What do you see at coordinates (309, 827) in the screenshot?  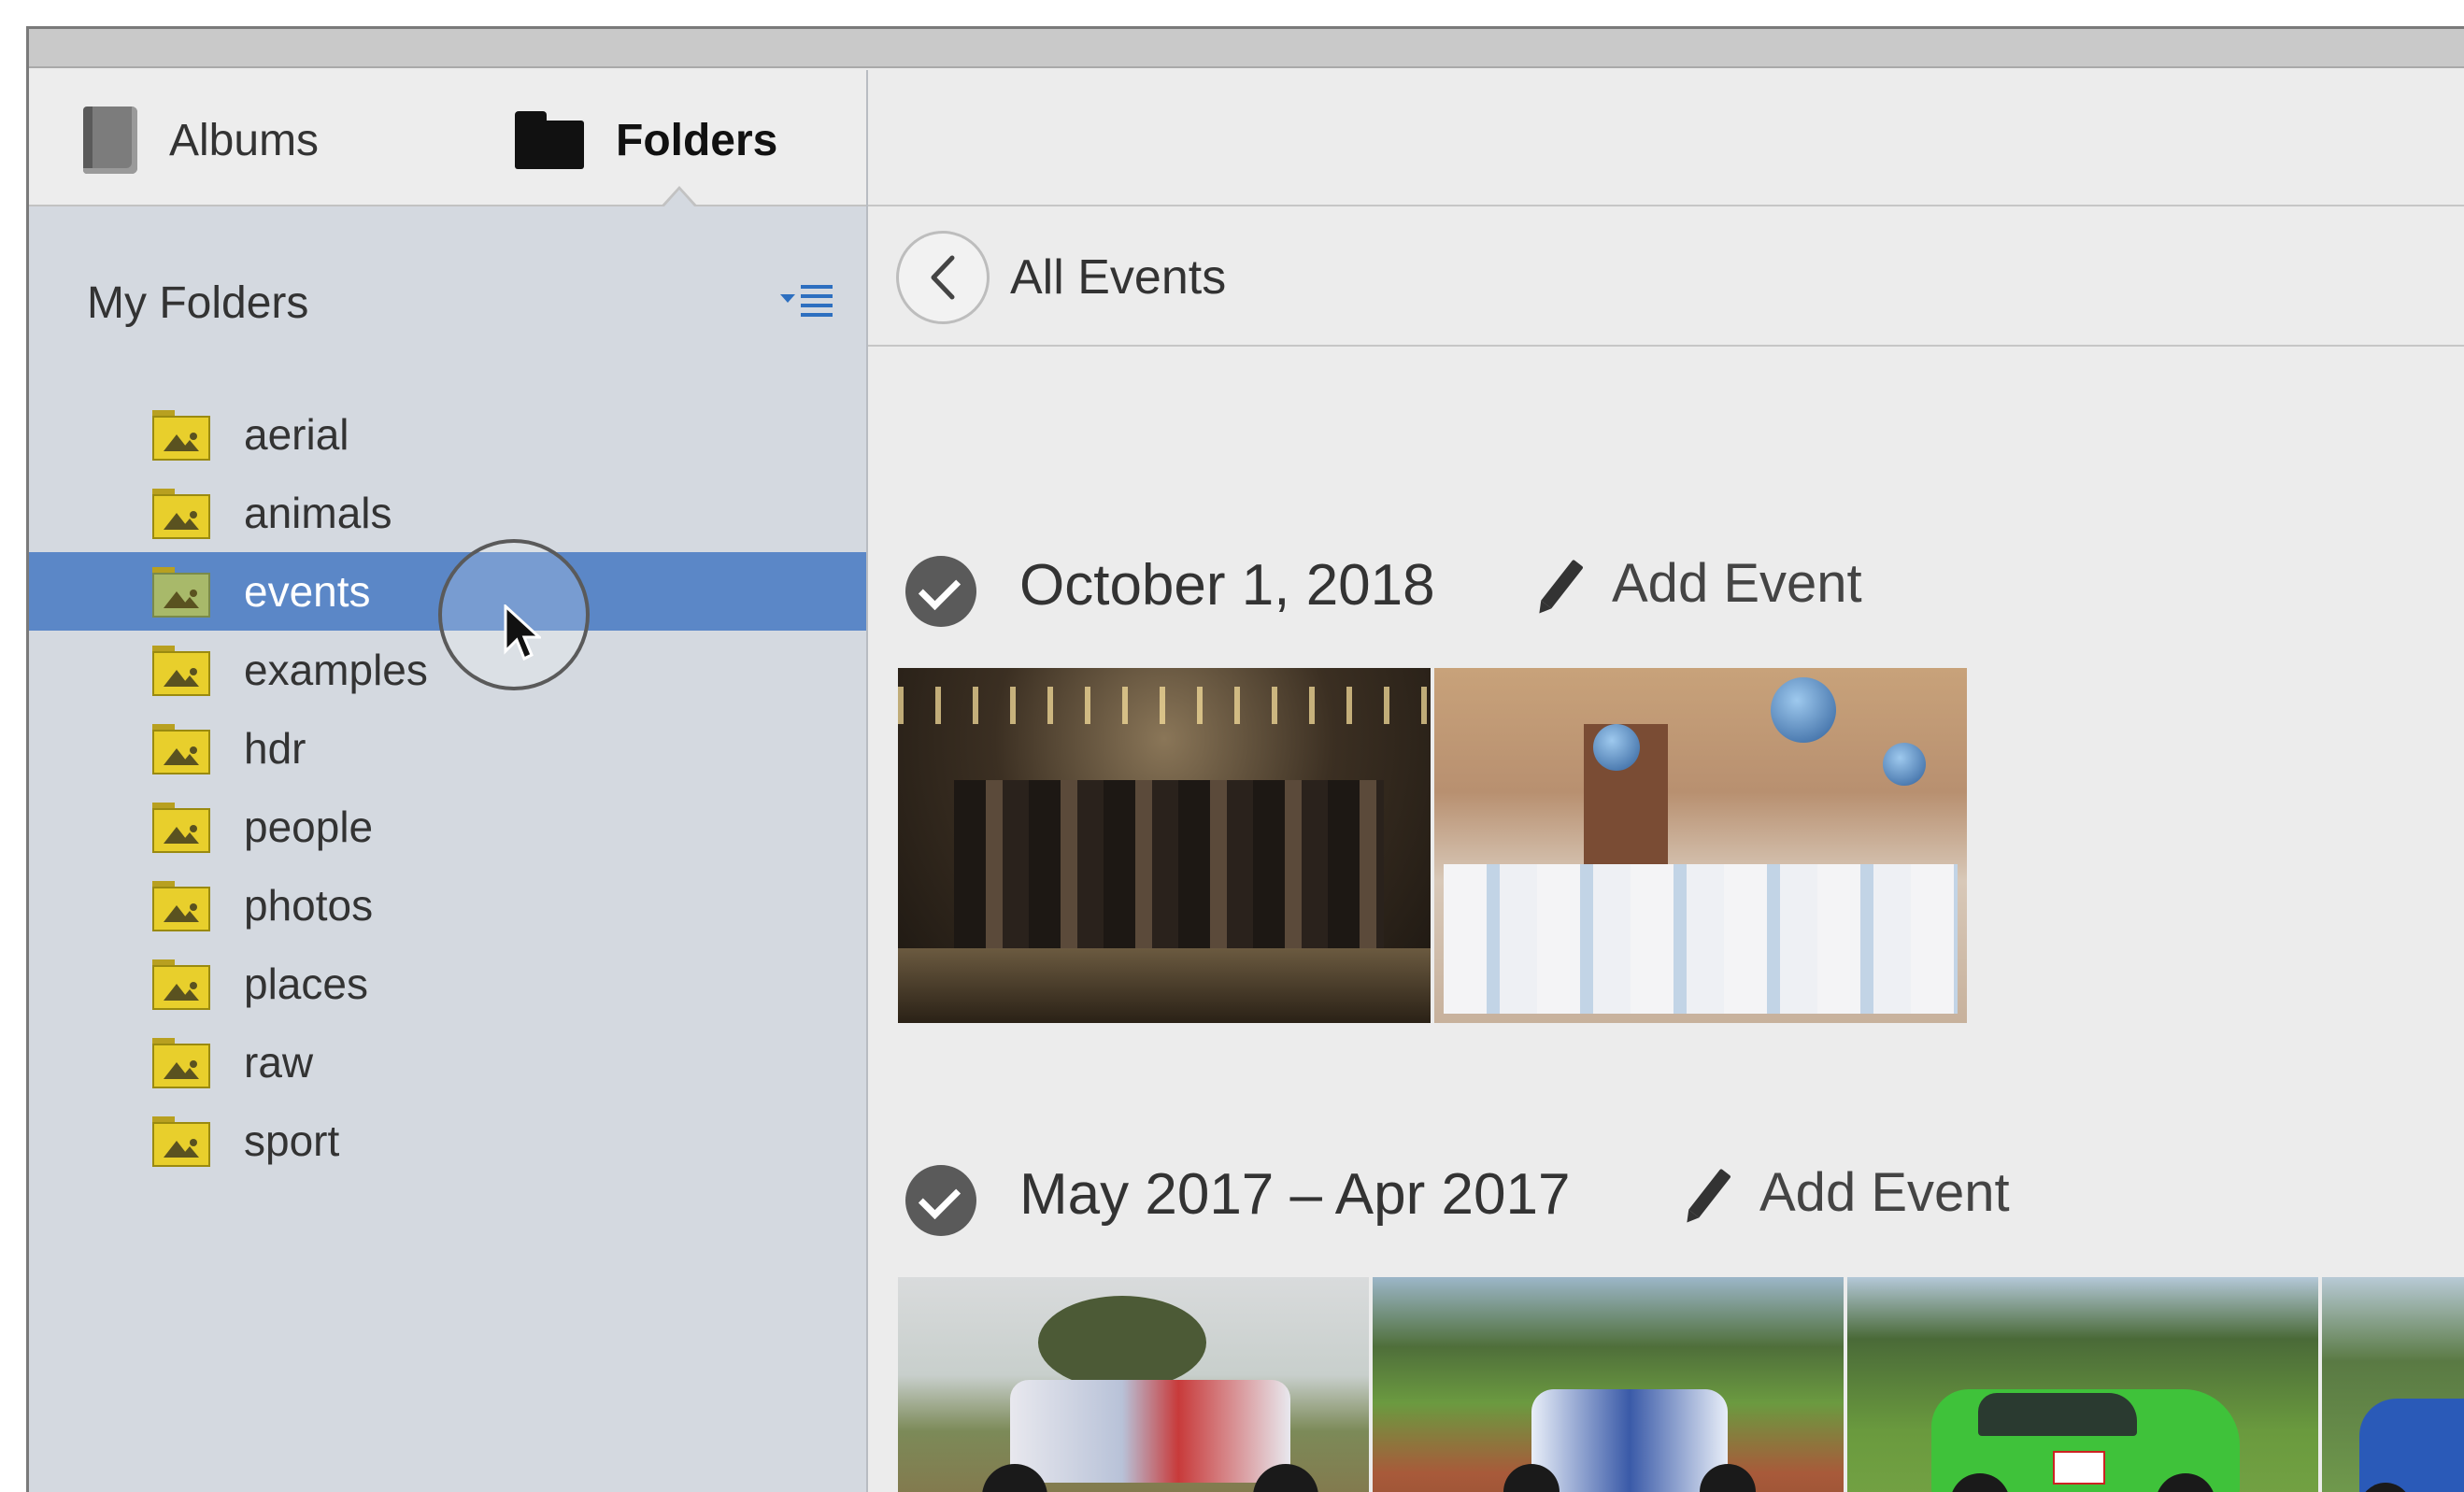 I see `folder-label: people` at bounding box center [309, 827].